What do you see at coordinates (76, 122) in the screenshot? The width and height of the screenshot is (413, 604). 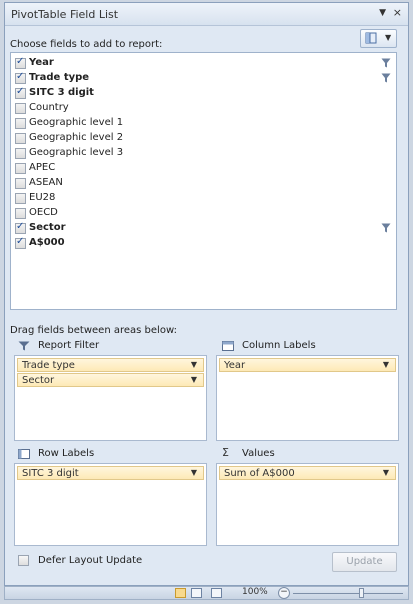 I see `field-label: Geographic level 1` at bounding box center [76, 122].